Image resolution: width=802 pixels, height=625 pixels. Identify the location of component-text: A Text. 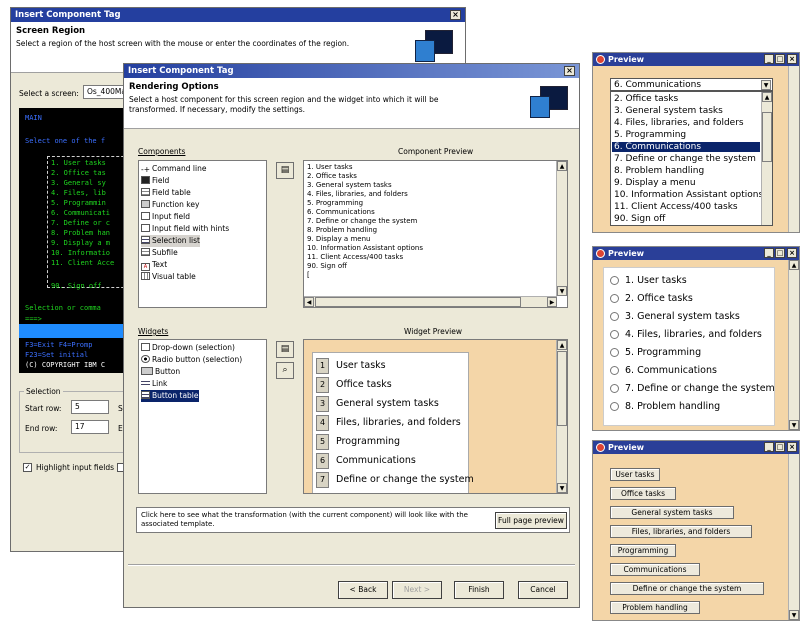
(154, 265).